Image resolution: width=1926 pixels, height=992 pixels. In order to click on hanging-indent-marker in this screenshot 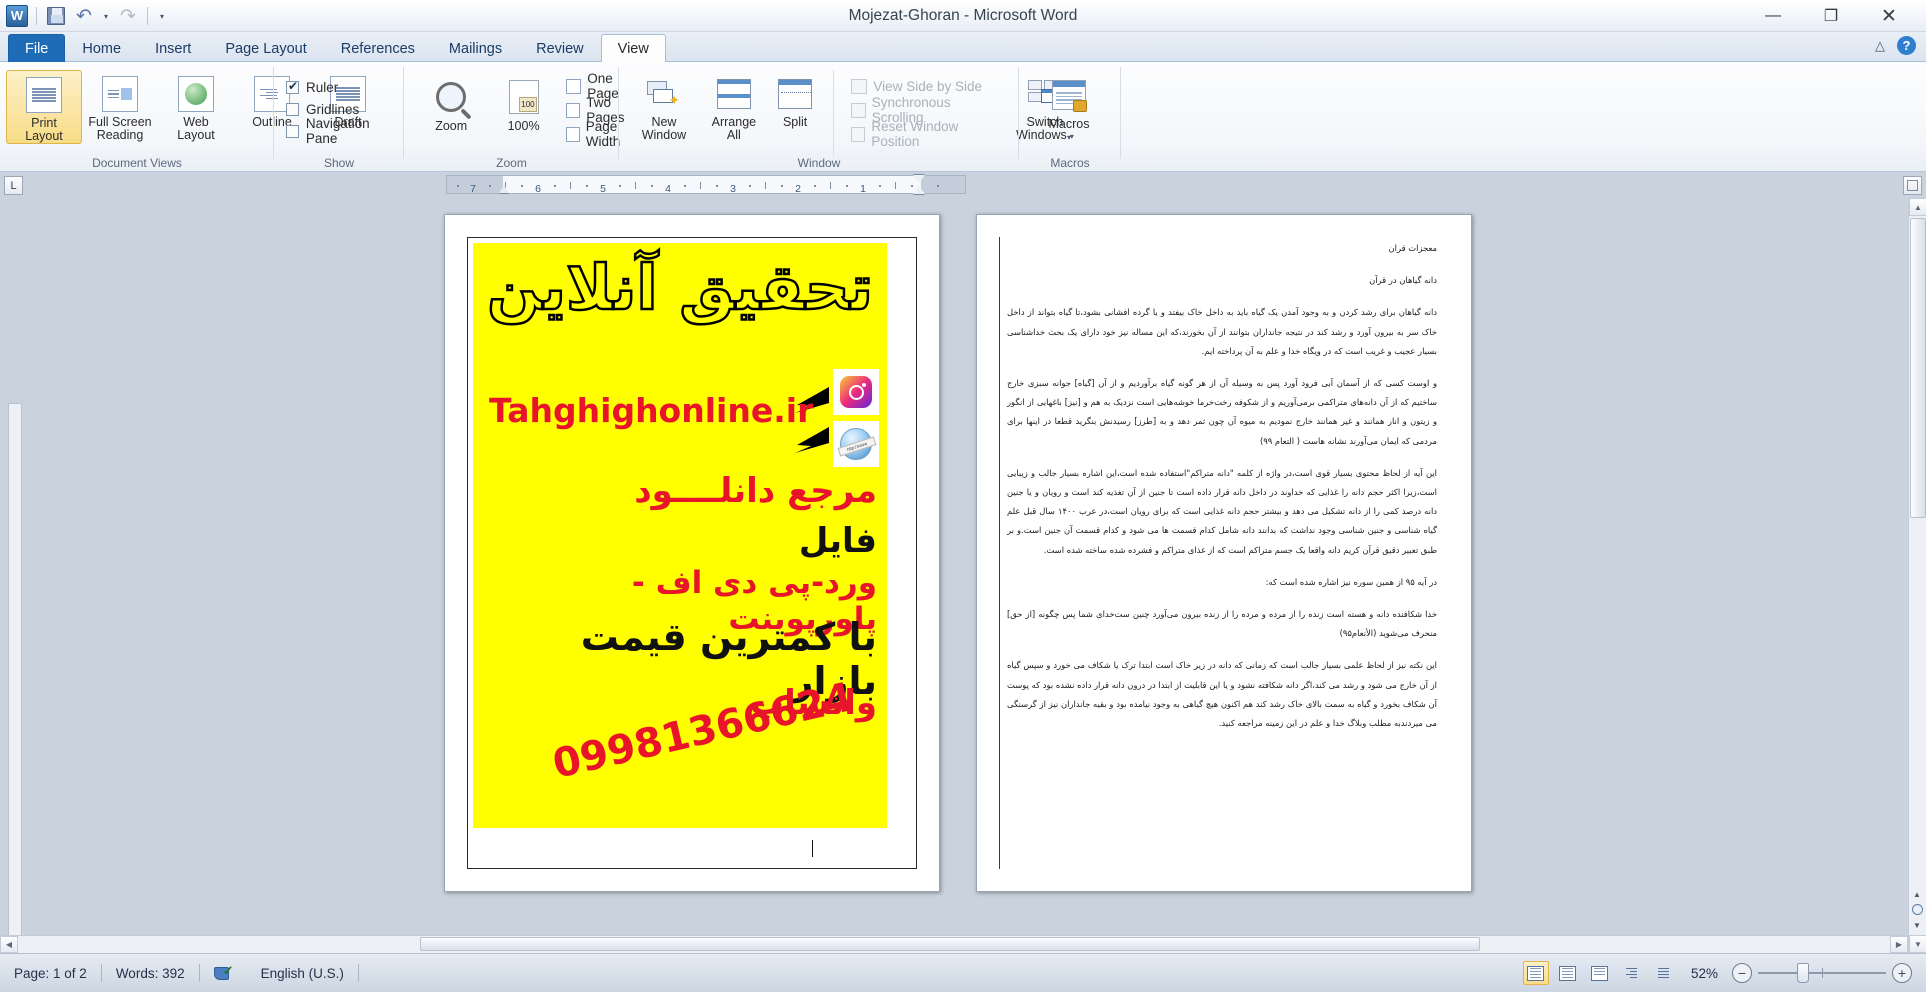, I will do `click(919, 190)`.